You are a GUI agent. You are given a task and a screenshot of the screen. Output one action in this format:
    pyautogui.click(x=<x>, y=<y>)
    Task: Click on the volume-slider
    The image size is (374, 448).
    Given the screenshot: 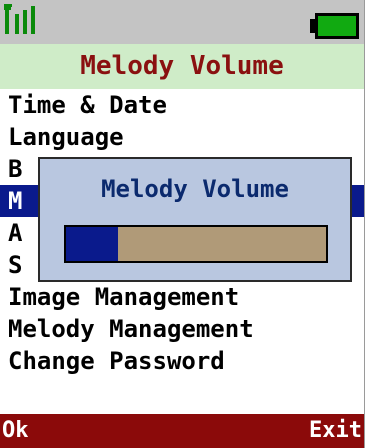 What is the action you would take?
    pyautogui.click(x=196, y=244)
    